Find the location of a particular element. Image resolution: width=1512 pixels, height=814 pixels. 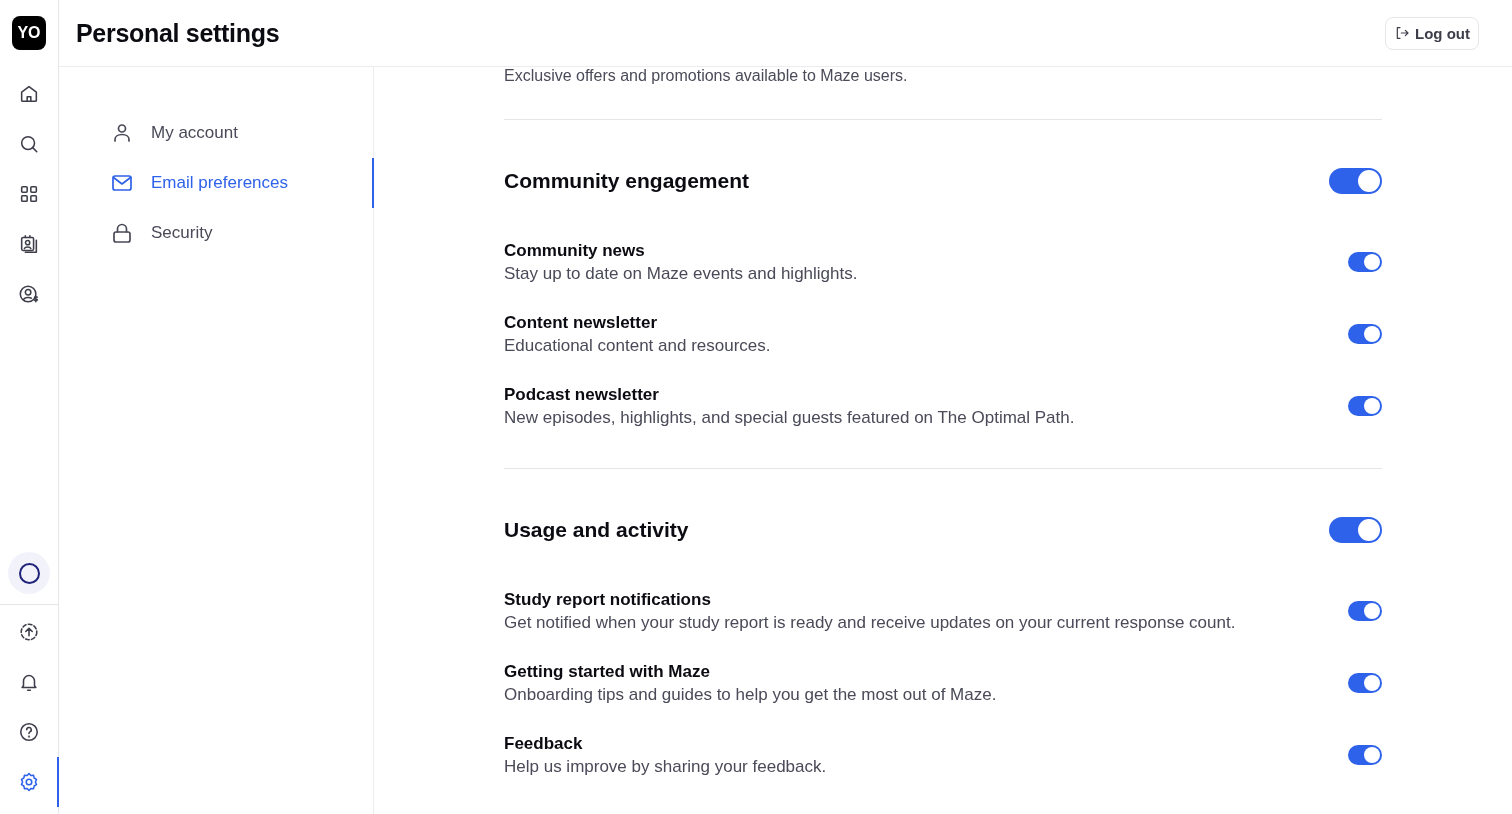

preference-description: Help us improve by sharing your feedback. is located at coordinates (665, 766).